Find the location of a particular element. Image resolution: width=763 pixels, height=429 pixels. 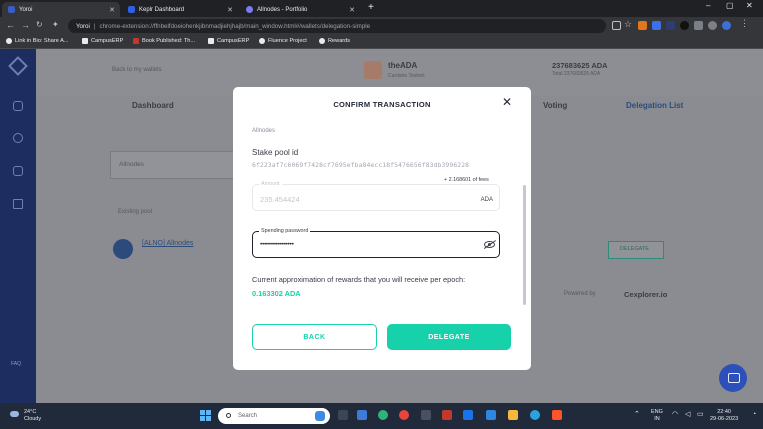

mcafee-icon is located at coordinates (447, 415).